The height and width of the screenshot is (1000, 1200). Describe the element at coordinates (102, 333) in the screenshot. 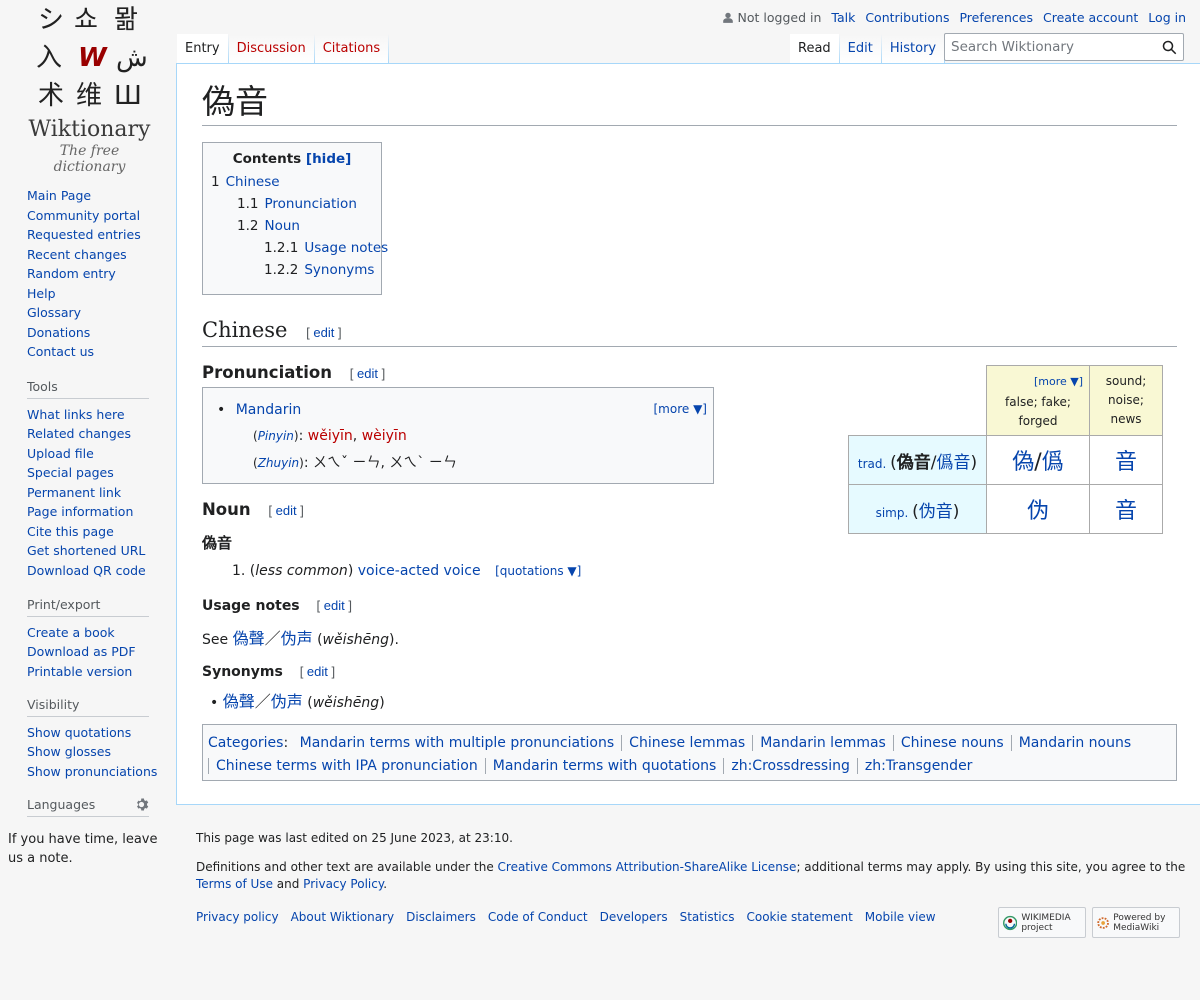

I see `nav-donations: Donations` at that location.